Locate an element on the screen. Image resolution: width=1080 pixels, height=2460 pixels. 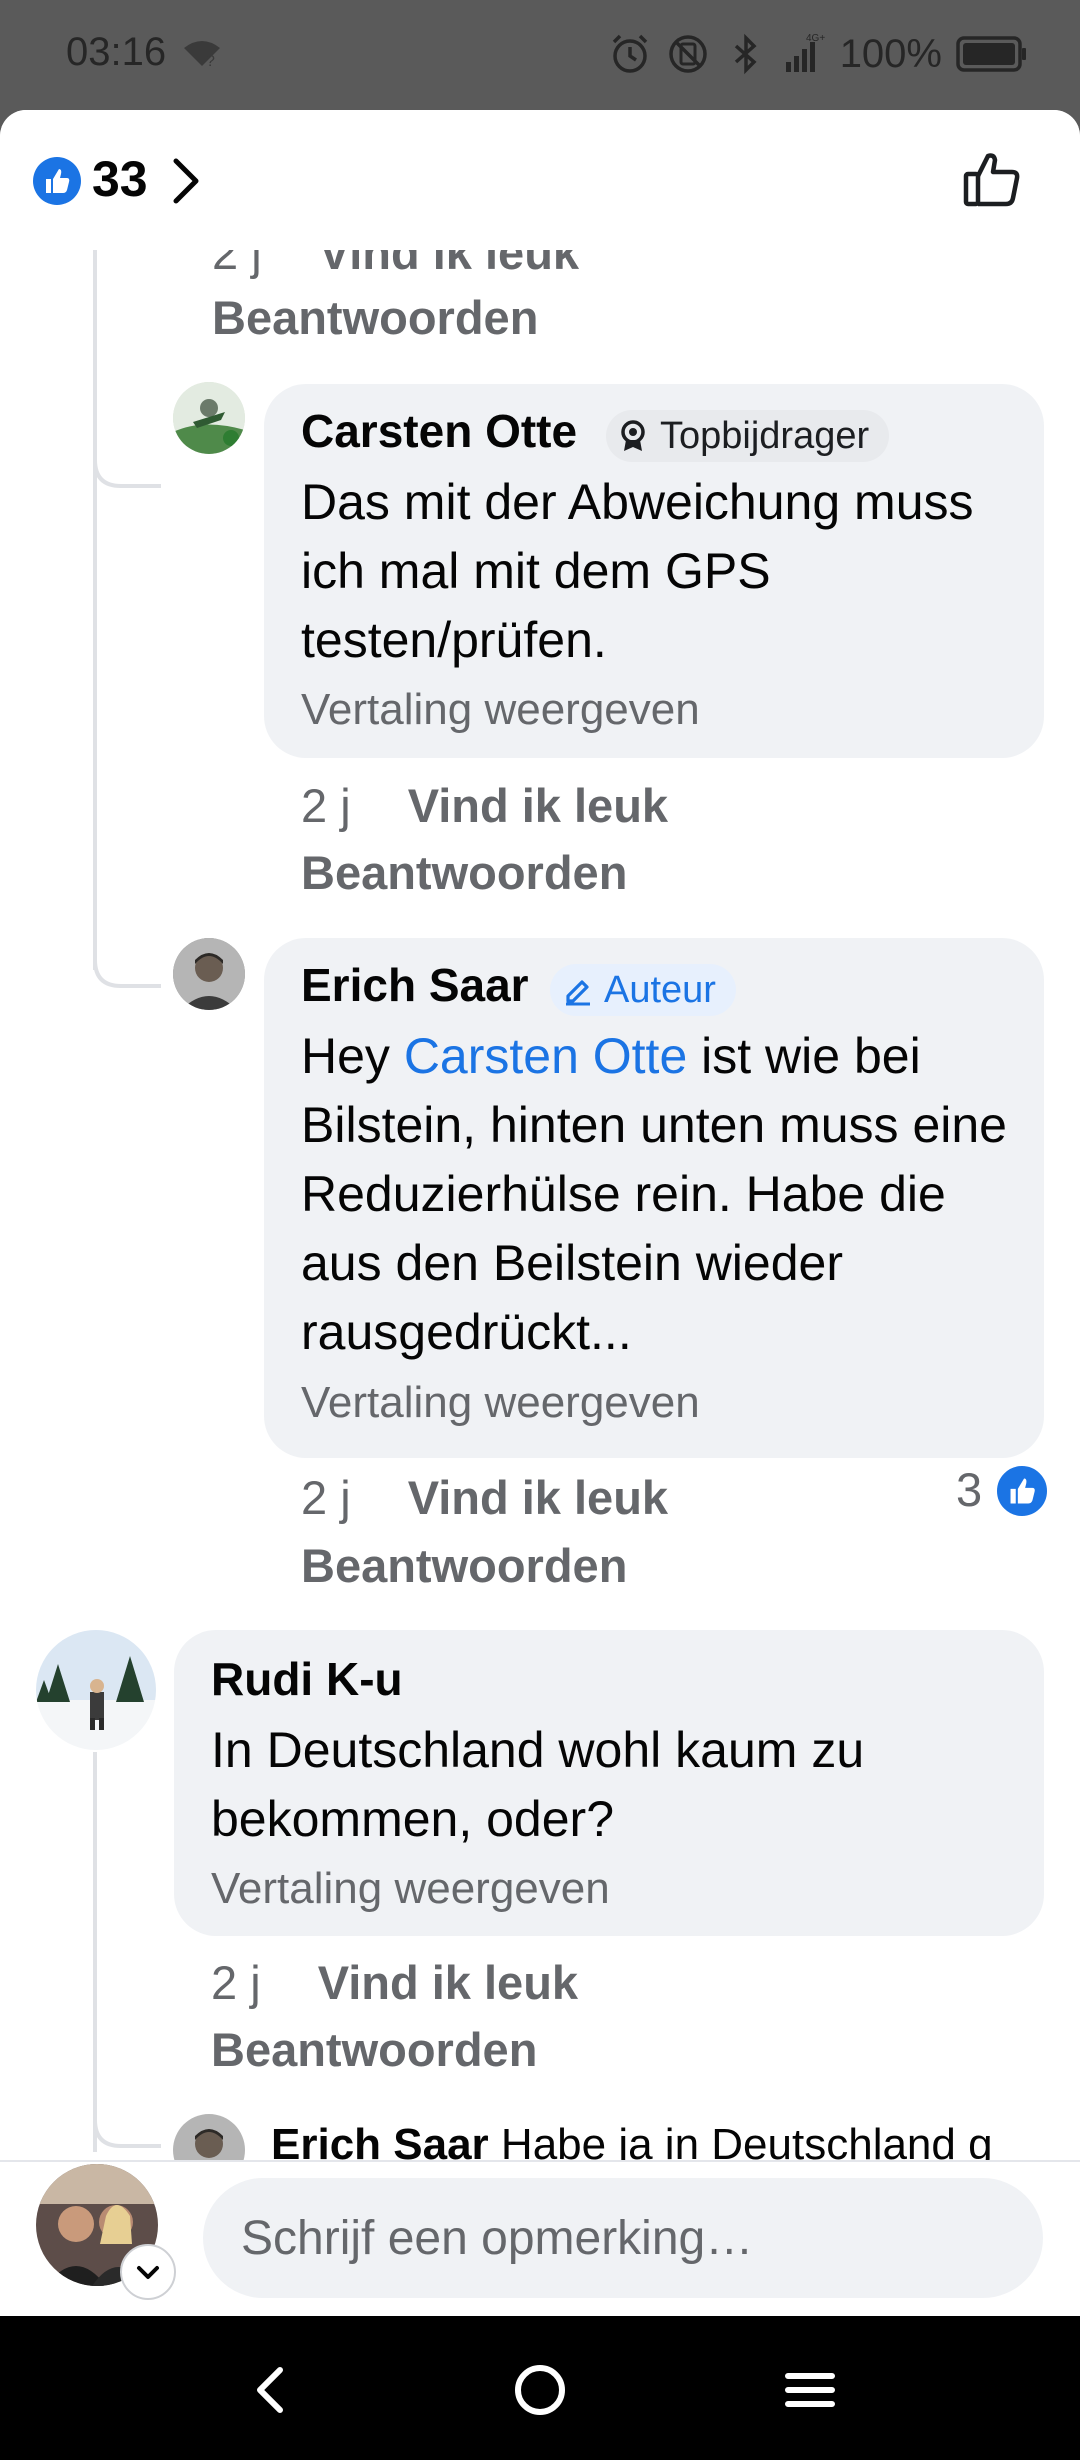
alarm-icon is located at coordinates (629, 53).